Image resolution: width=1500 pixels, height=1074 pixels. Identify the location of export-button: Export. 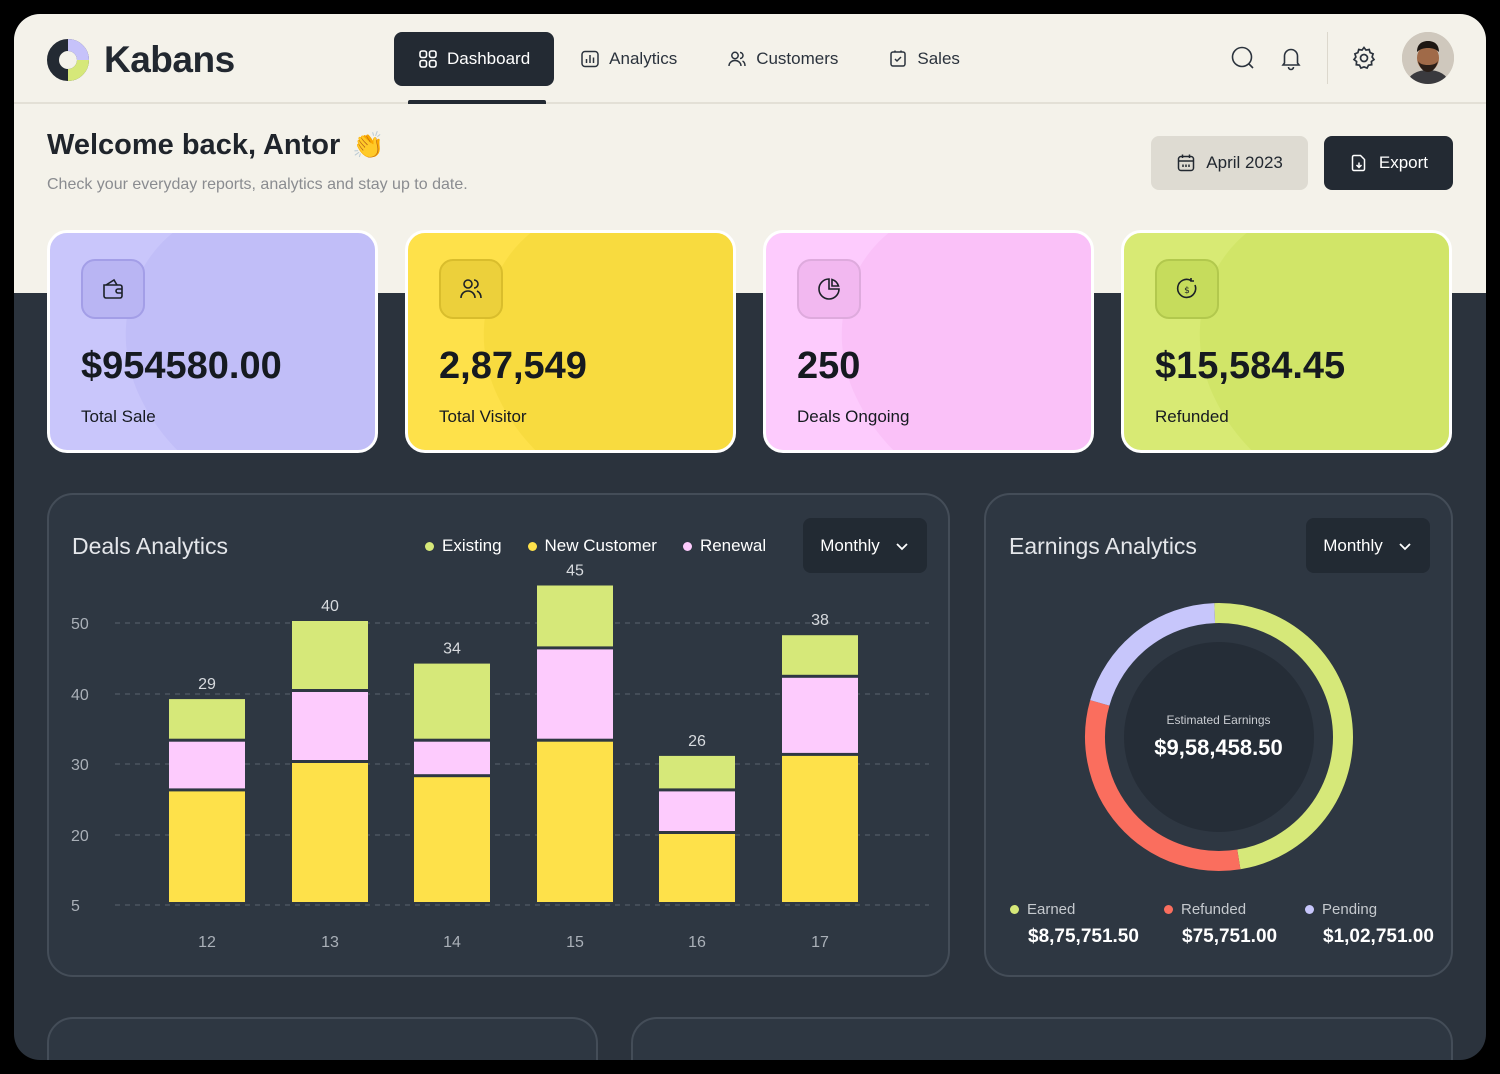
(1388, 163).